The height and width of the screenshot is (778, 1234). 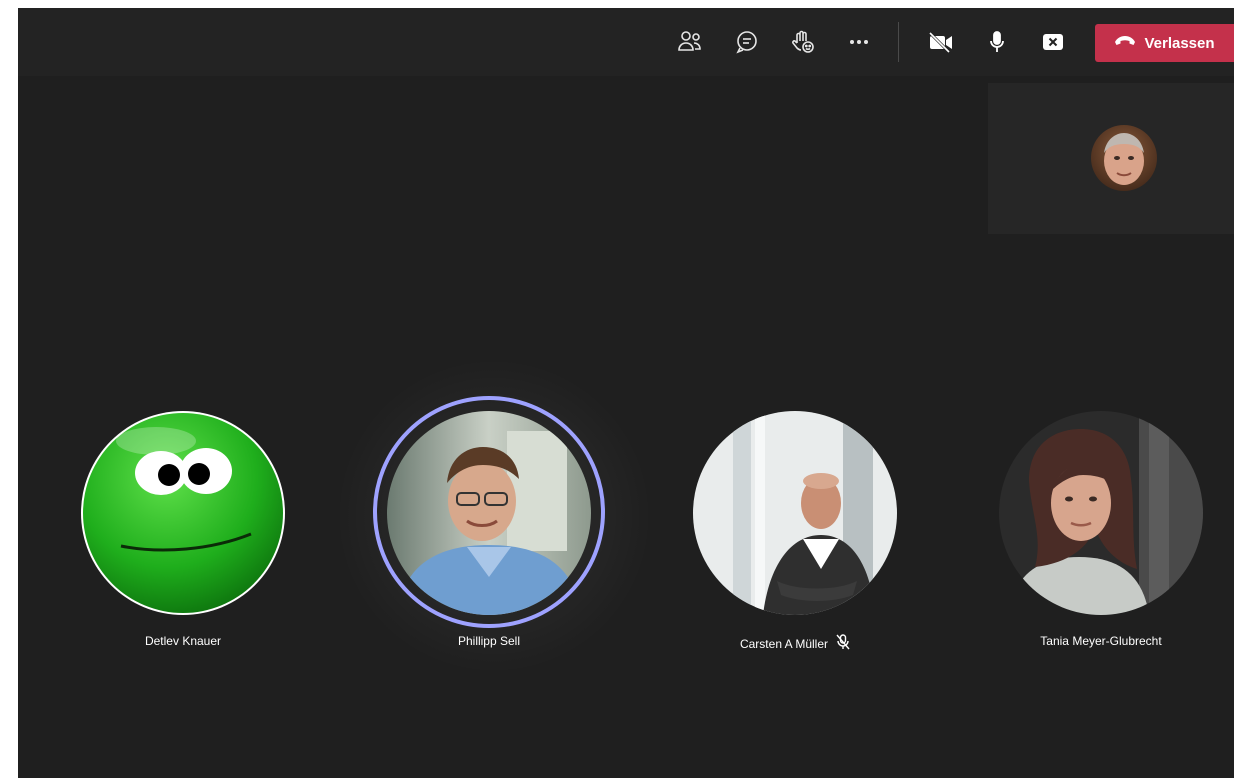 I want to click on participant-name-row: Detlev Knauer, so click(x=183, y=641).